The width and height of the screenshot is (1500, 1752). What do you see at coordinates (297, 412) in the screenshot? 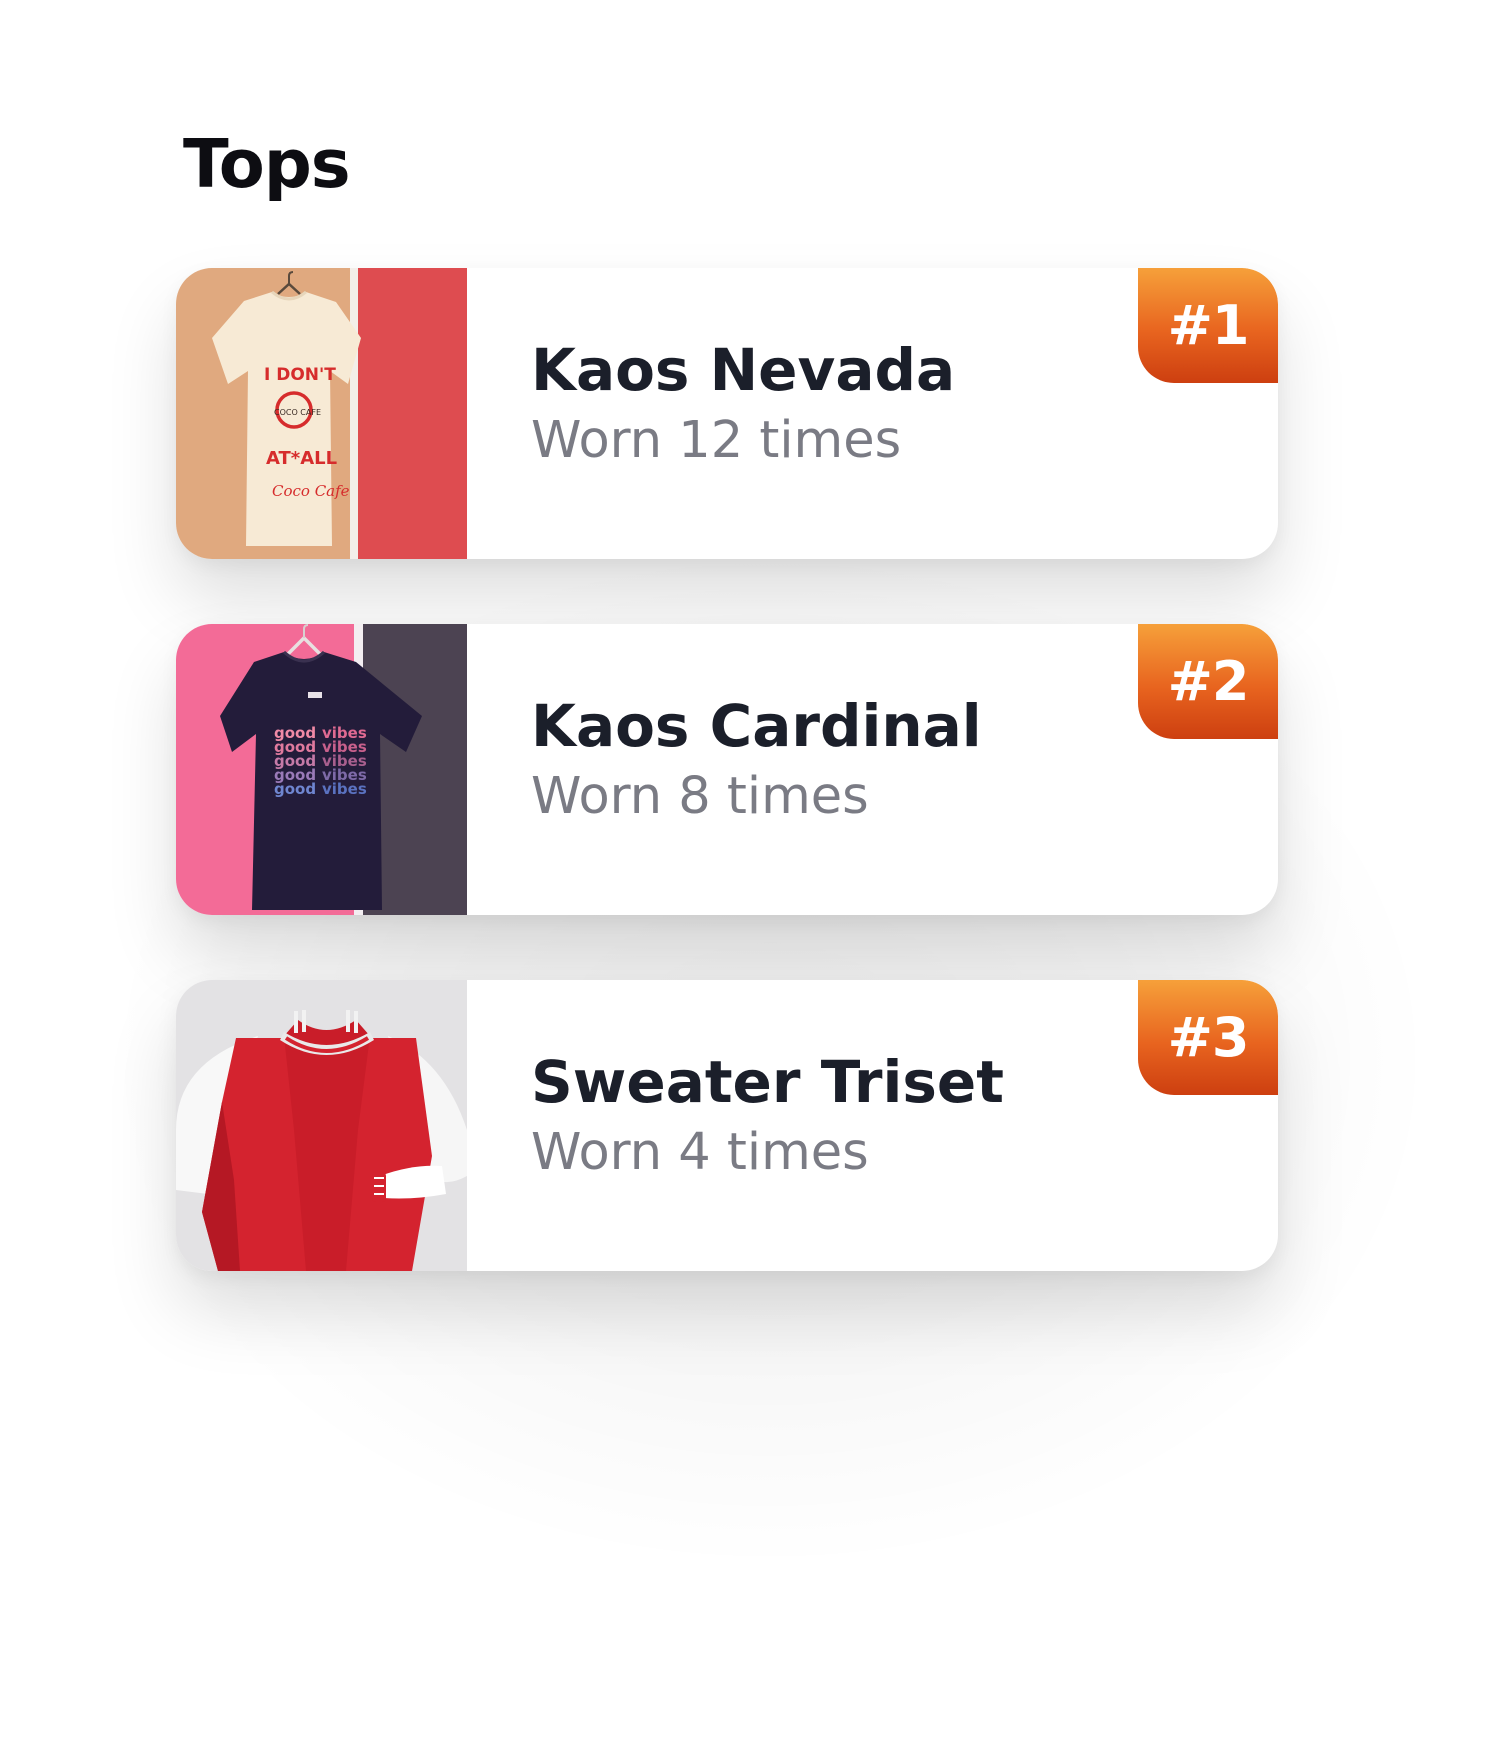
I see `shirt-print-logo: COCO CAFE` at bounding box center [297, 412].